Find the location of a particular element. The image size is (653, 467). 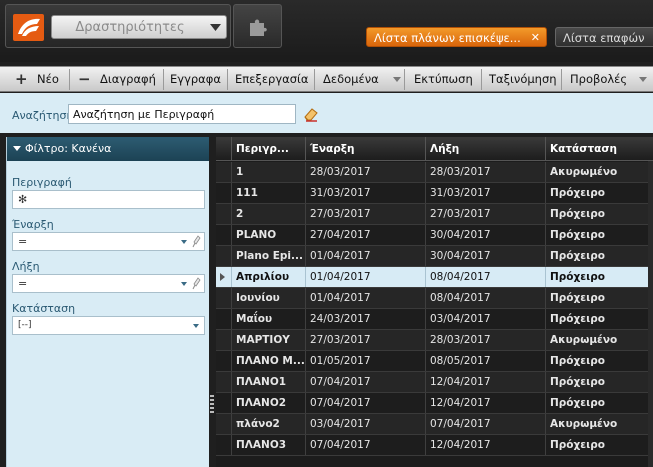

description-cell: PLANO is located at coordinates (268, 235).